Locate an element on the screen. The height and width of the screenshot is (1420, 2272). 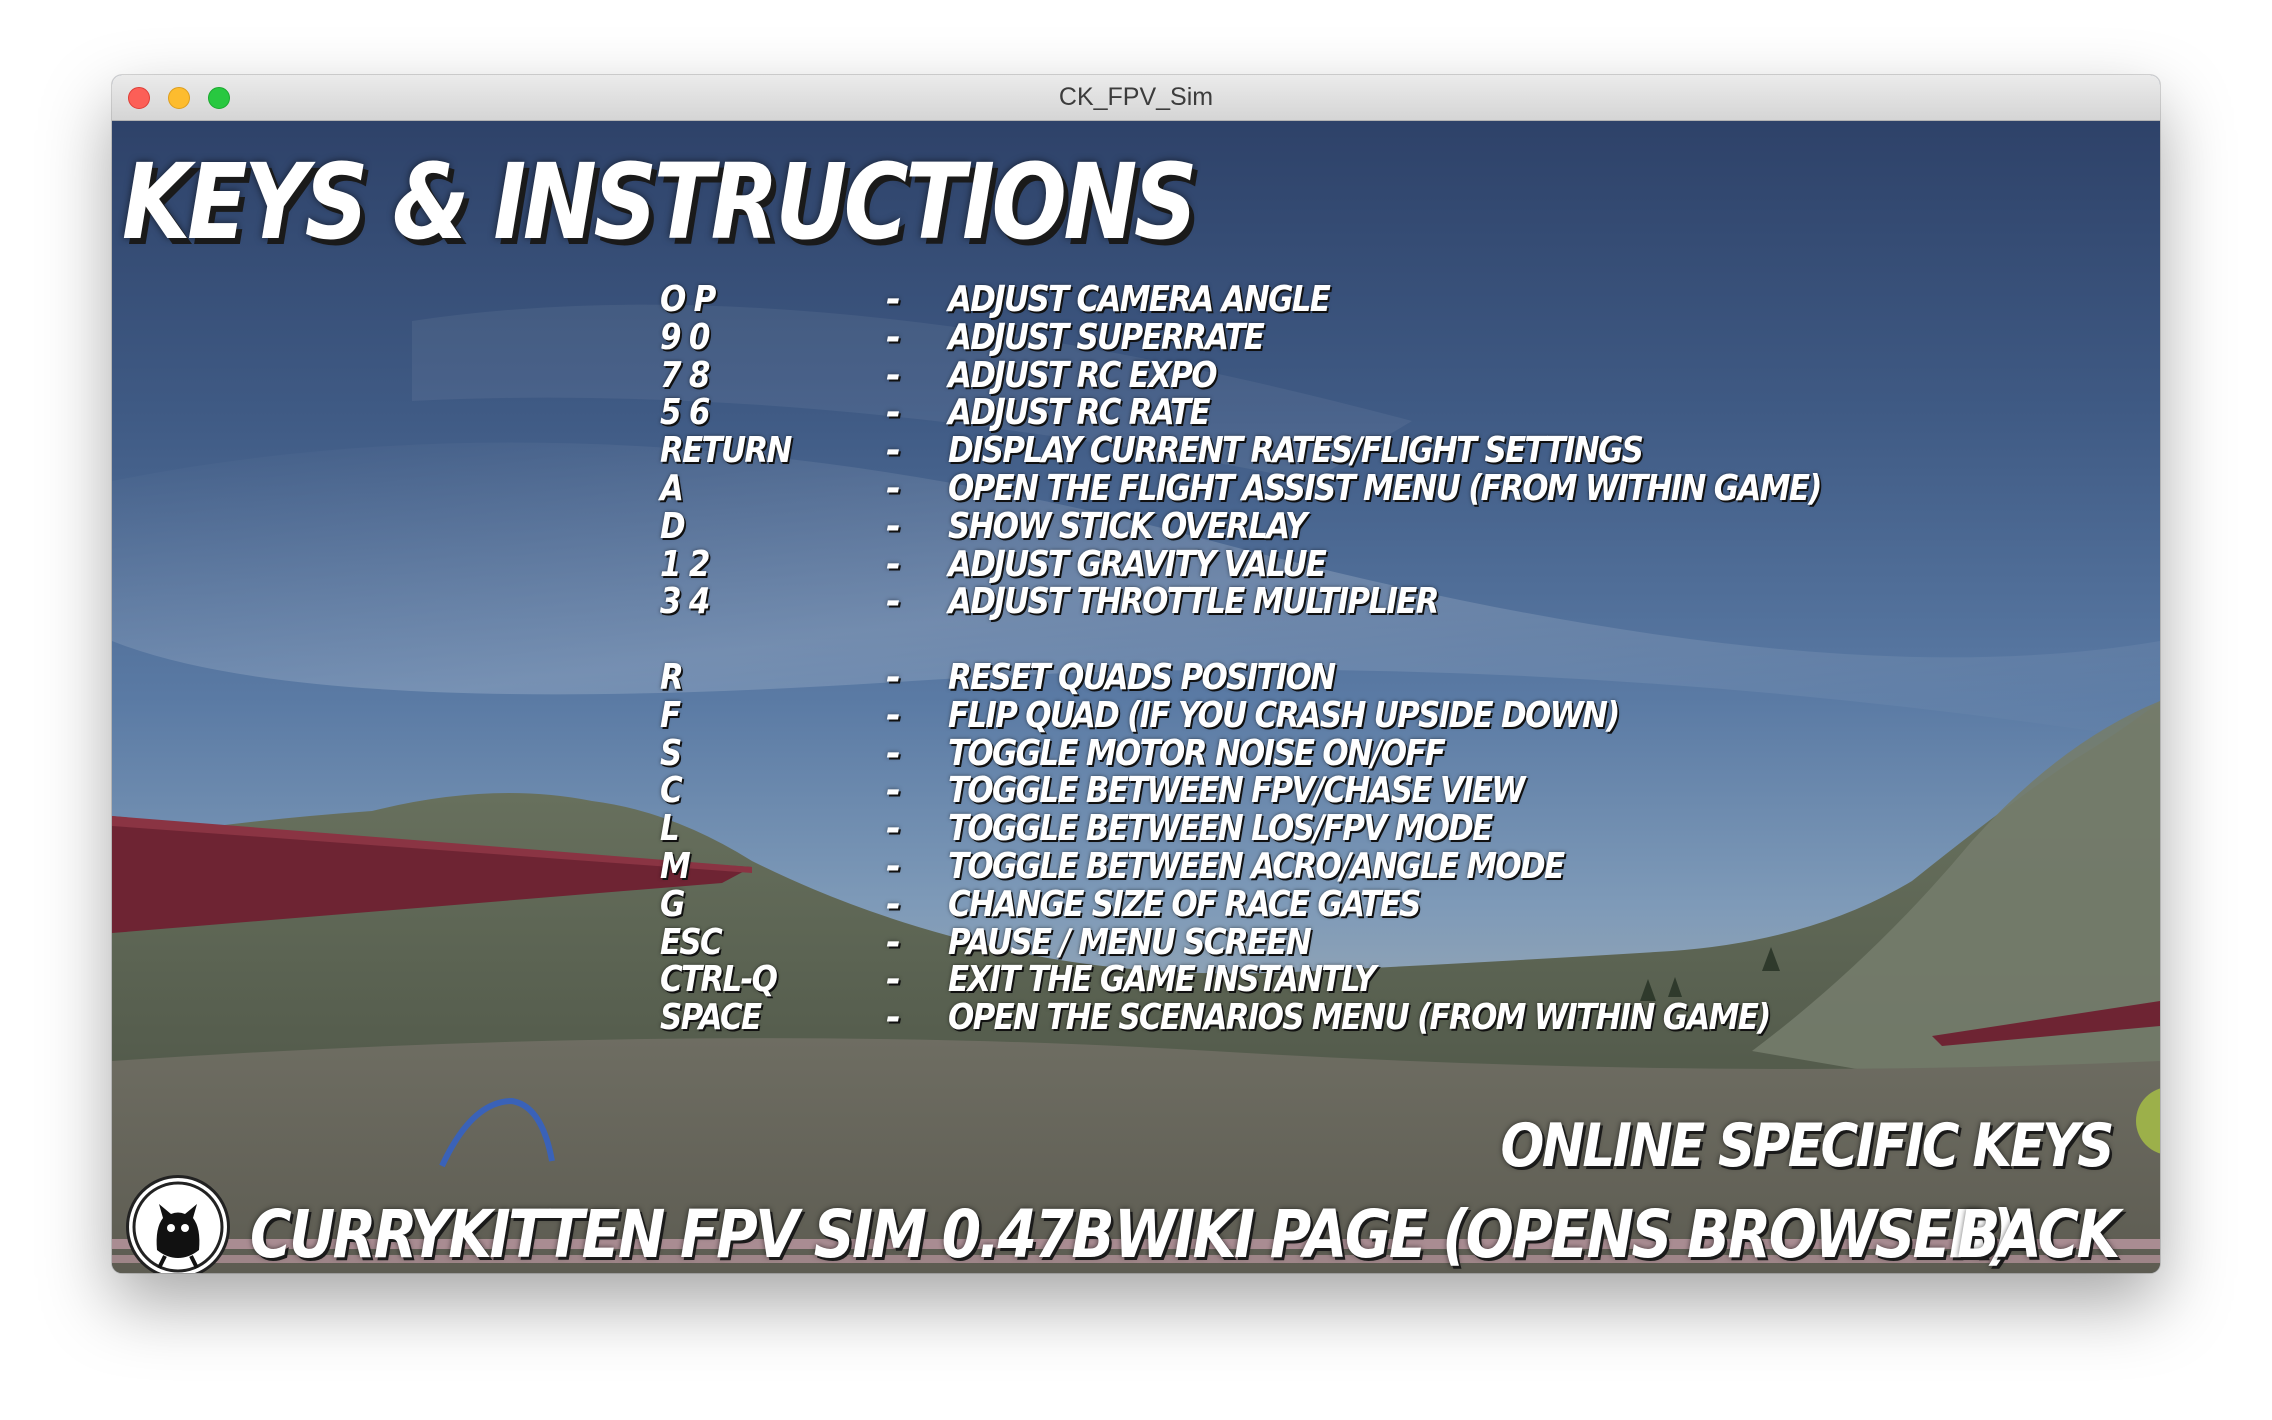
key-name: Return is located at coordinates (726, 451).